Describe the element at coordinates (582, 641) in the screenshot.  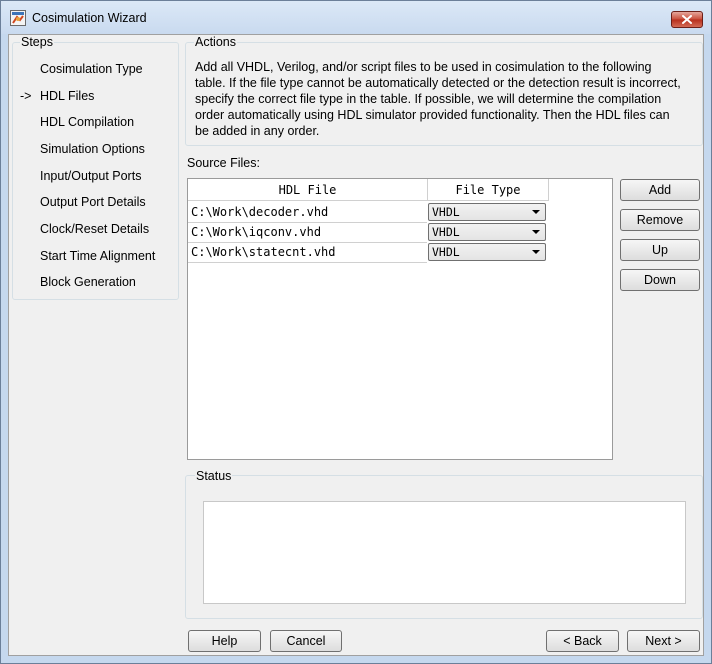
I see `back-button: < Back` at that location.